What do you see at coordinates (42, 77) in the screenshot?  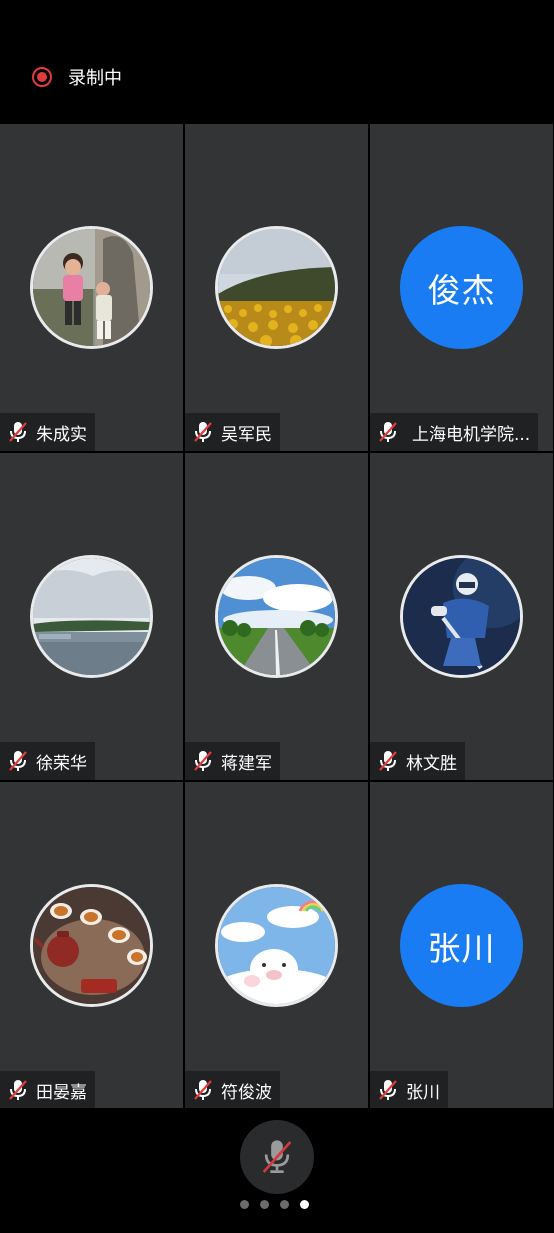 I see `record-icon` at bounding box center [42, 77].